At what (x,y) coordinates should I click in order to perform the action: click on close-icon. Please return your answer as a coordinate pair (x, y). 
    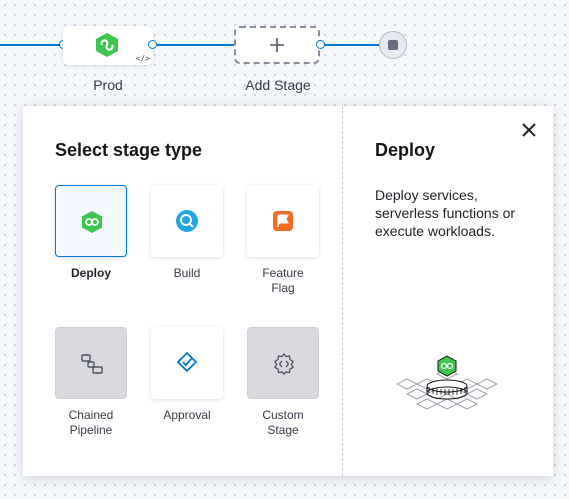
    Looking at the image, I should click on (529, 130).